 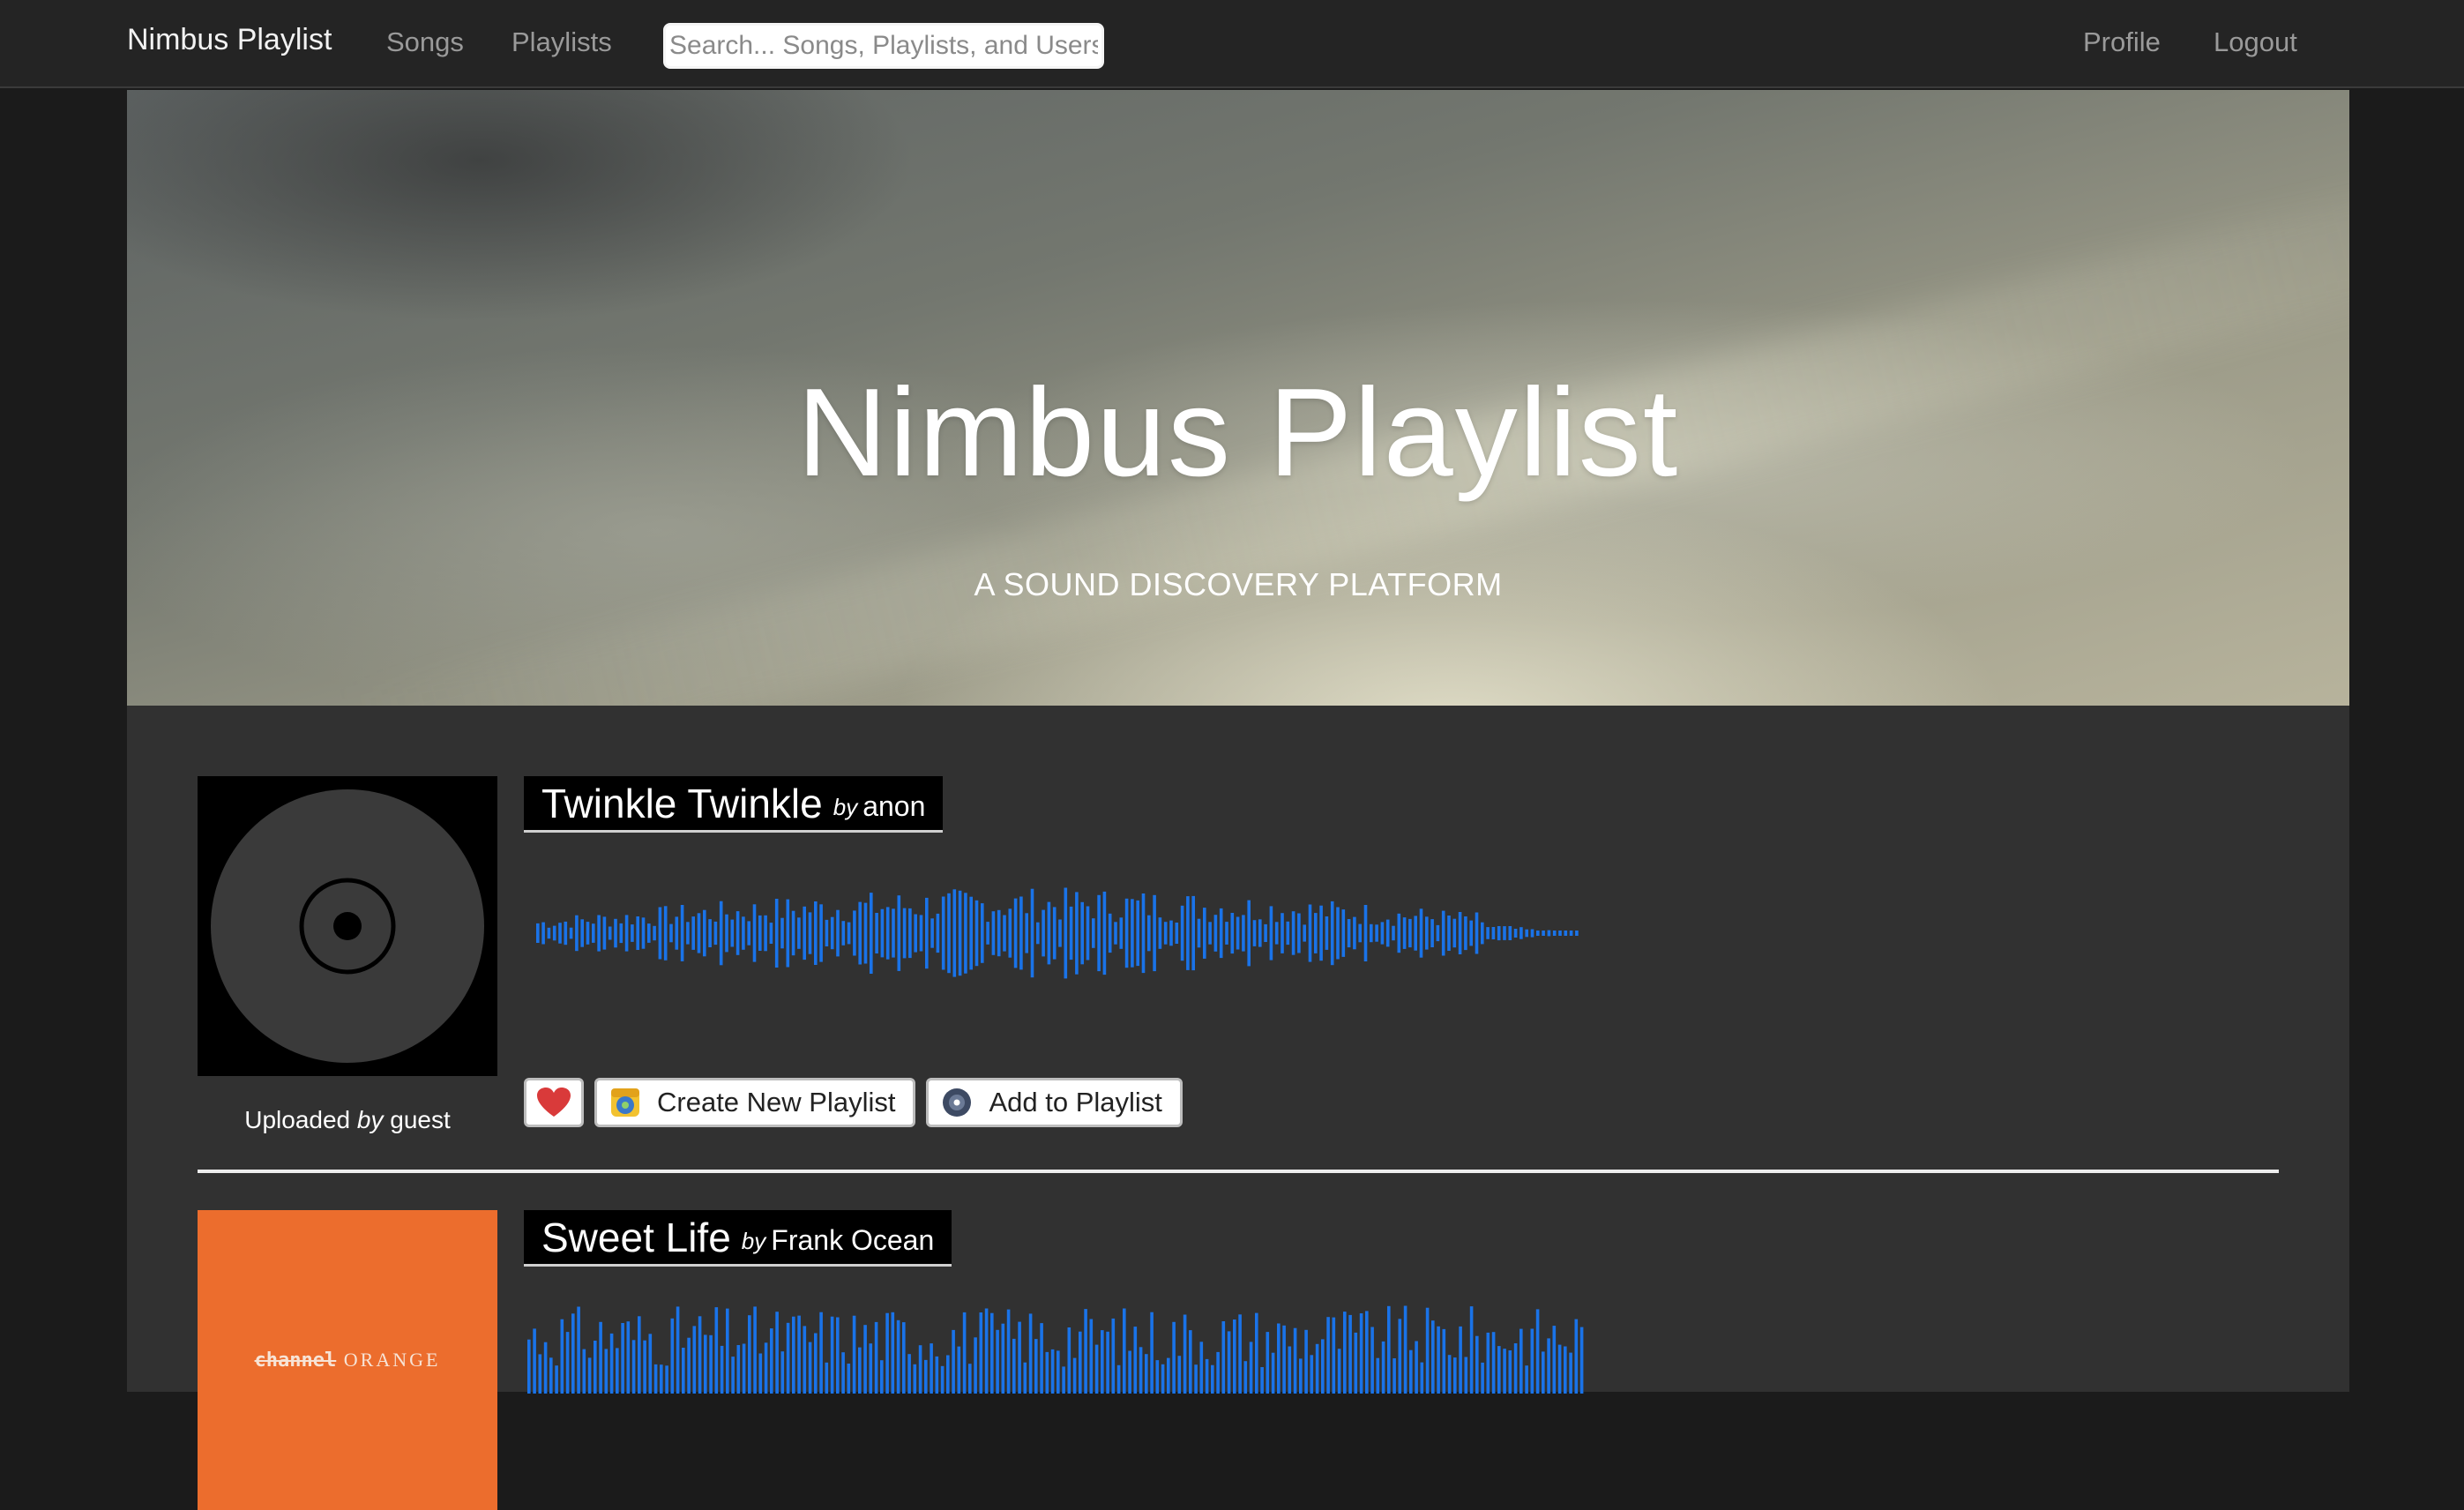 I want to click on nav-profile-link: Profile, so click(x=2122, y=42).